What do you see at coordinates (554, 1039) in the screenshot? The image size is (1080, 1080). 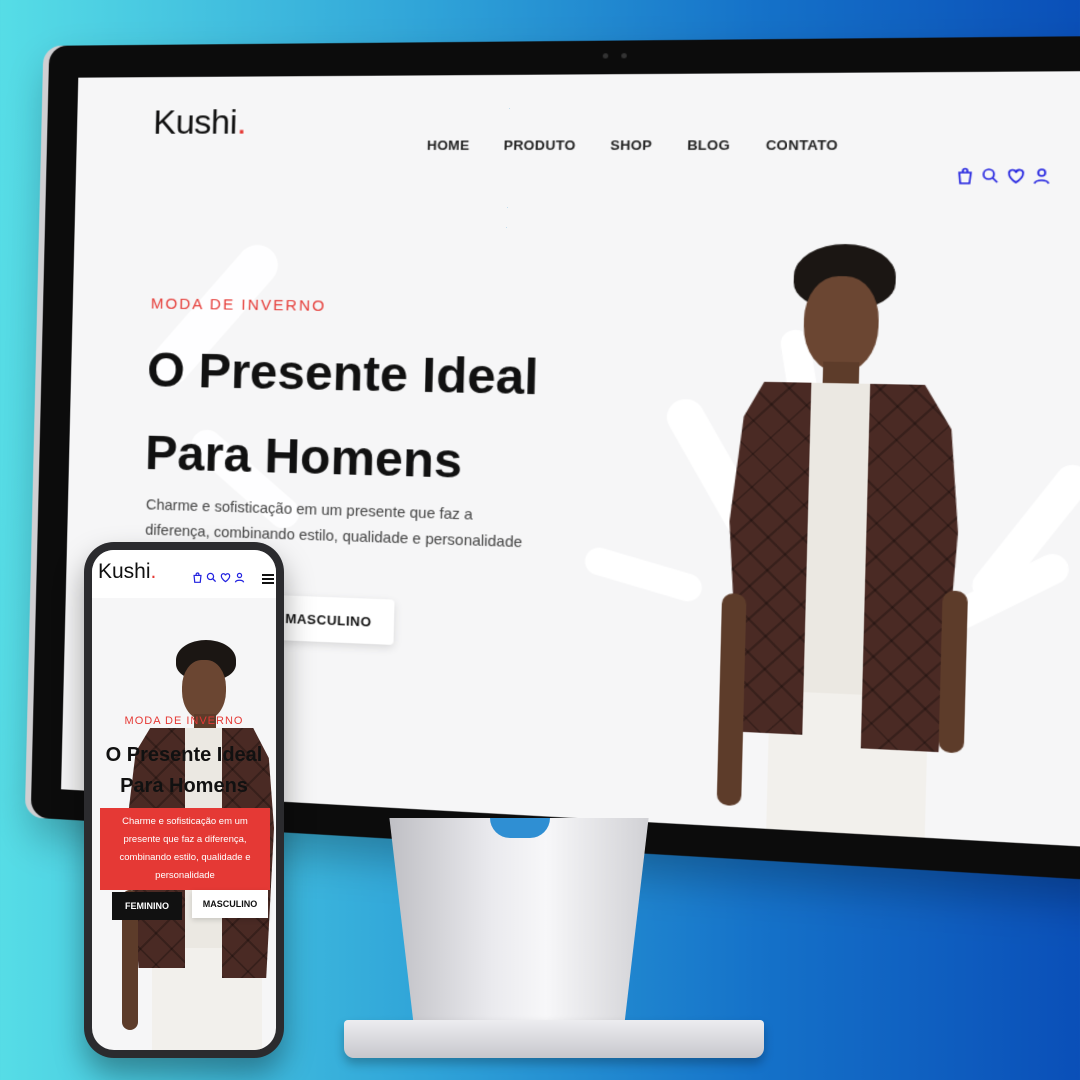 I see `monitor-base` at bounding box center [554, 1039].